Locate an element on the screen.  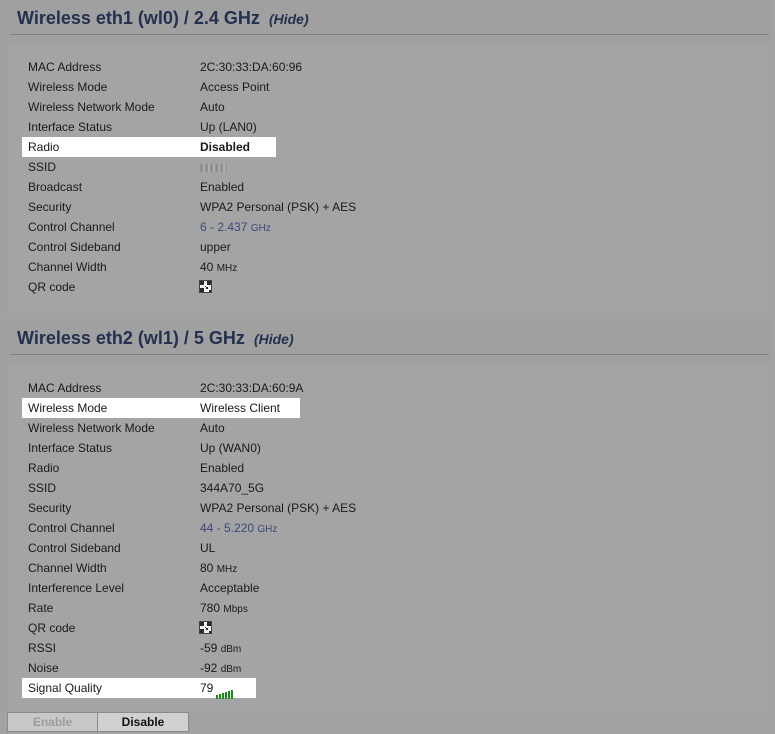
wl0-channel-unit: GHz is located at coordinates (260, 228).